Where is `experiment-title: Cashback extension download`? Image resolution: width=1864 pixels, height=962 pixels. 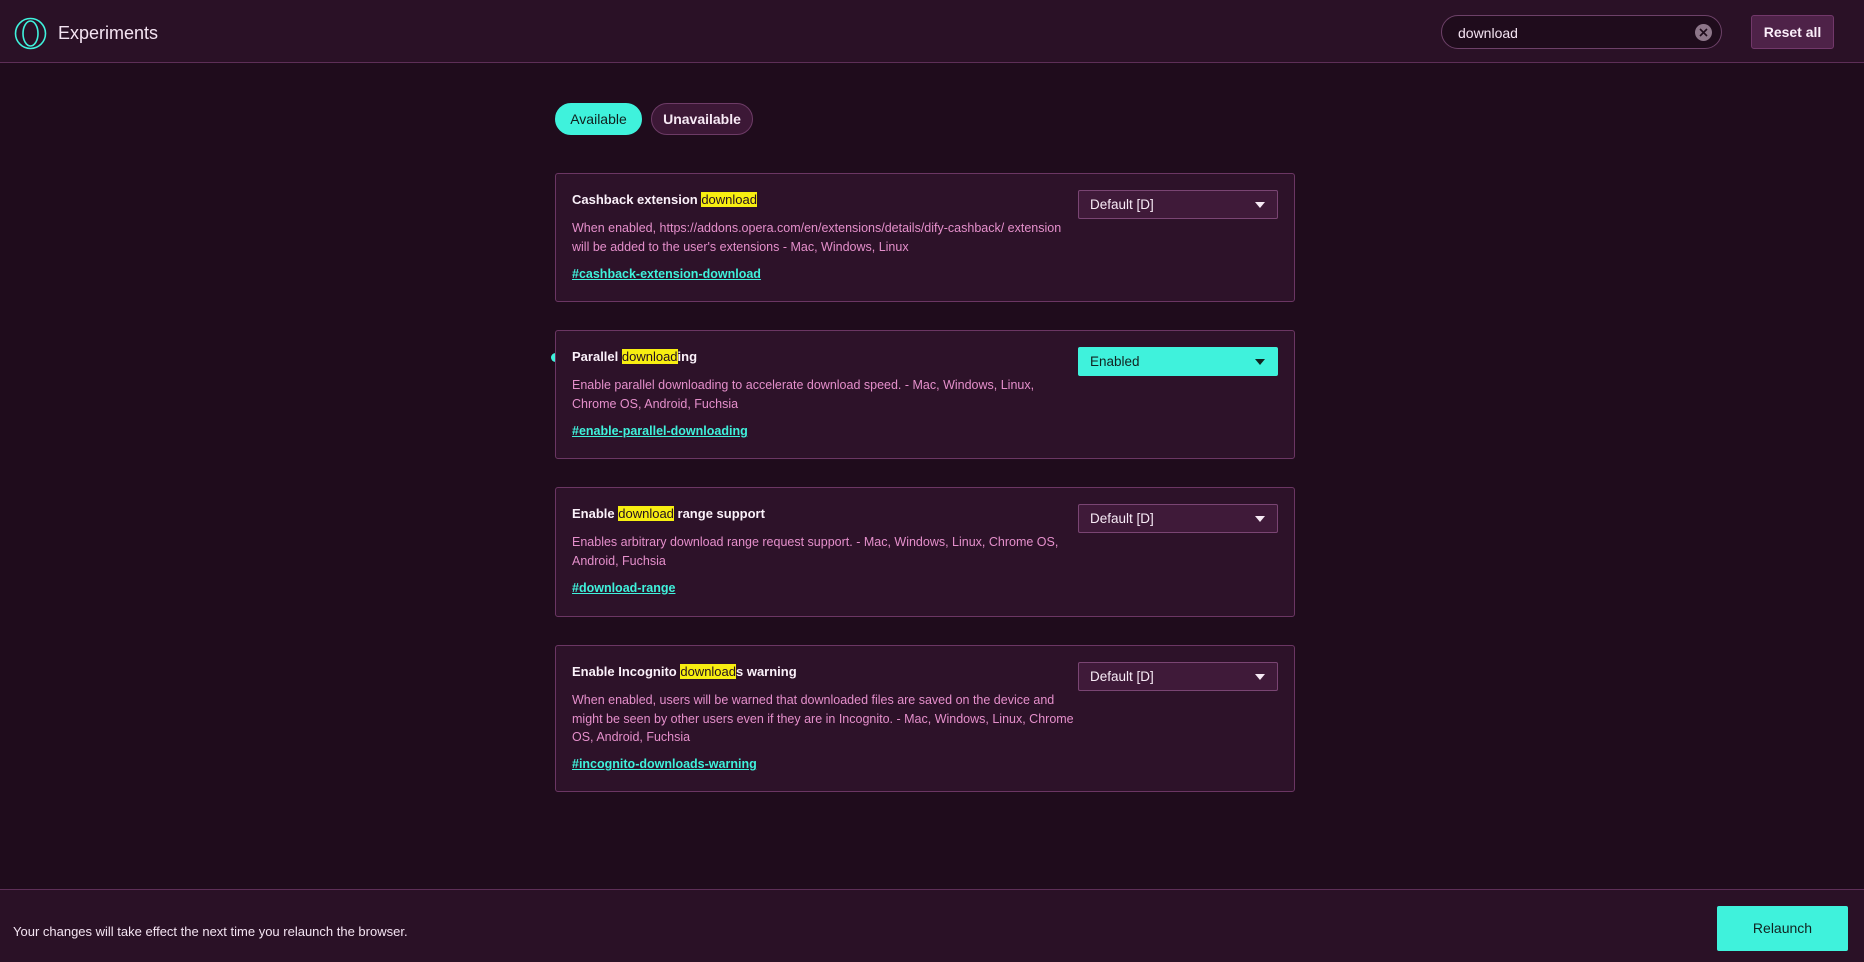
experiment-title: Cashback extension download is located at coordinates (664, 199).